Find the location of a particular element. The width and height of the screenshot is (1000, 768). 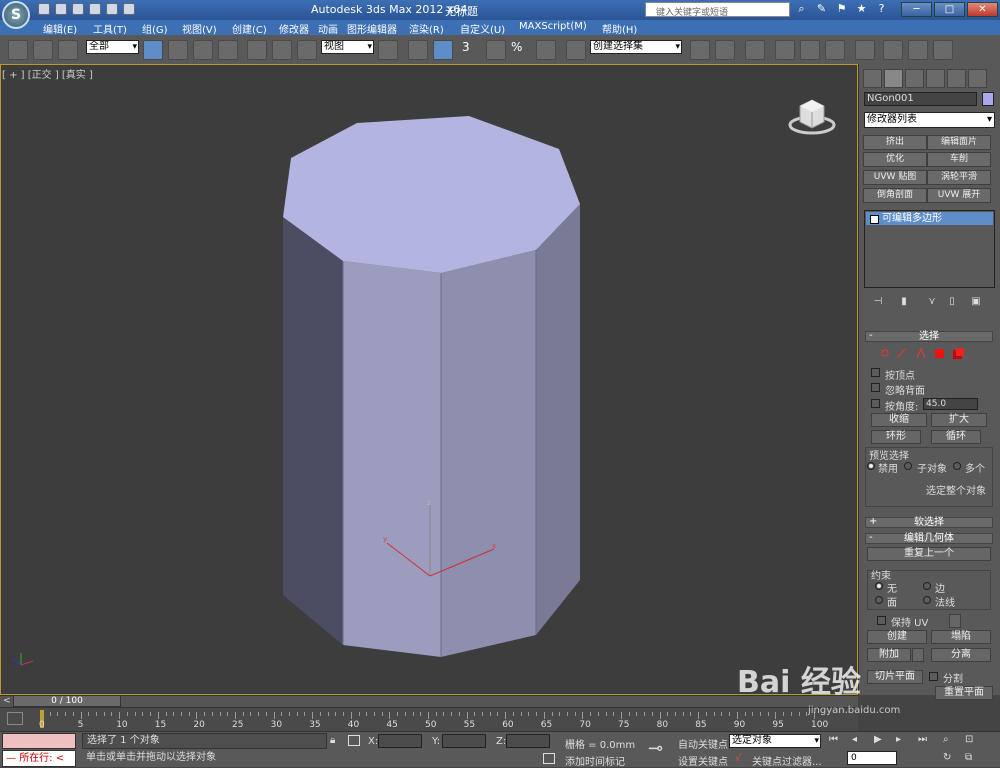

undo-icon is located at coordinates (95, 9).